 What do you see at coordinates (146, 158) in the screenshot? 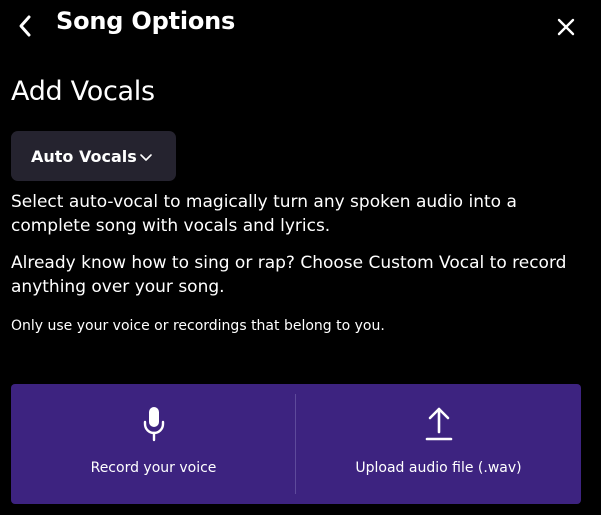
I see `chevron-down-icon` at bounding box center [146, 158].